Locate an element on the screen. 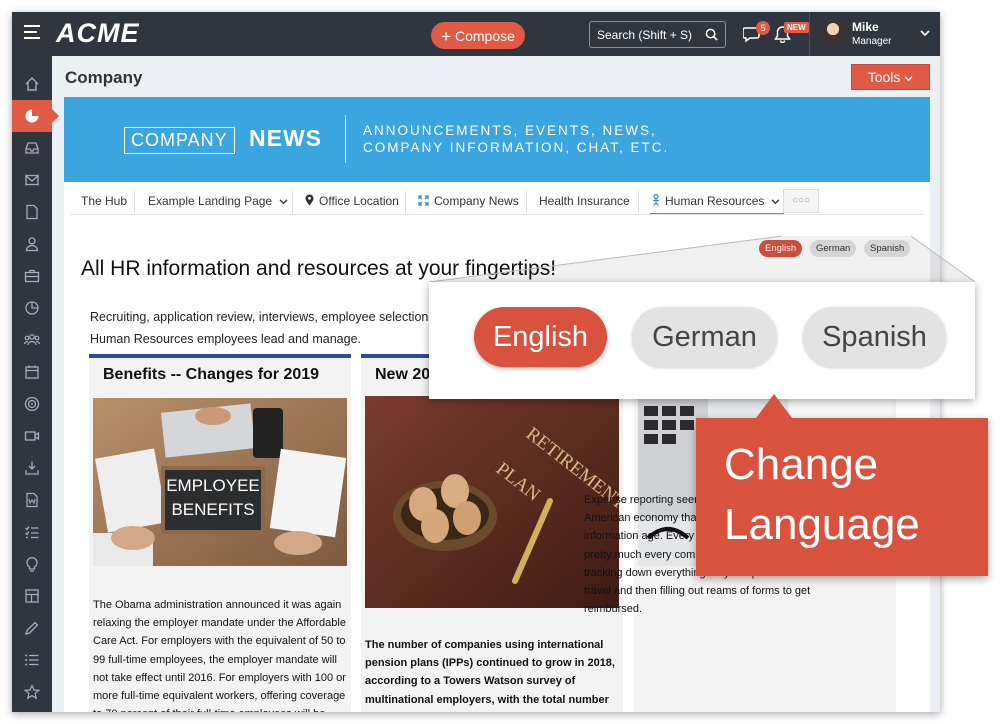 This screenshot has width=1000, height=724. change-language-callout: Change Language is located at coordinates (842, 485).